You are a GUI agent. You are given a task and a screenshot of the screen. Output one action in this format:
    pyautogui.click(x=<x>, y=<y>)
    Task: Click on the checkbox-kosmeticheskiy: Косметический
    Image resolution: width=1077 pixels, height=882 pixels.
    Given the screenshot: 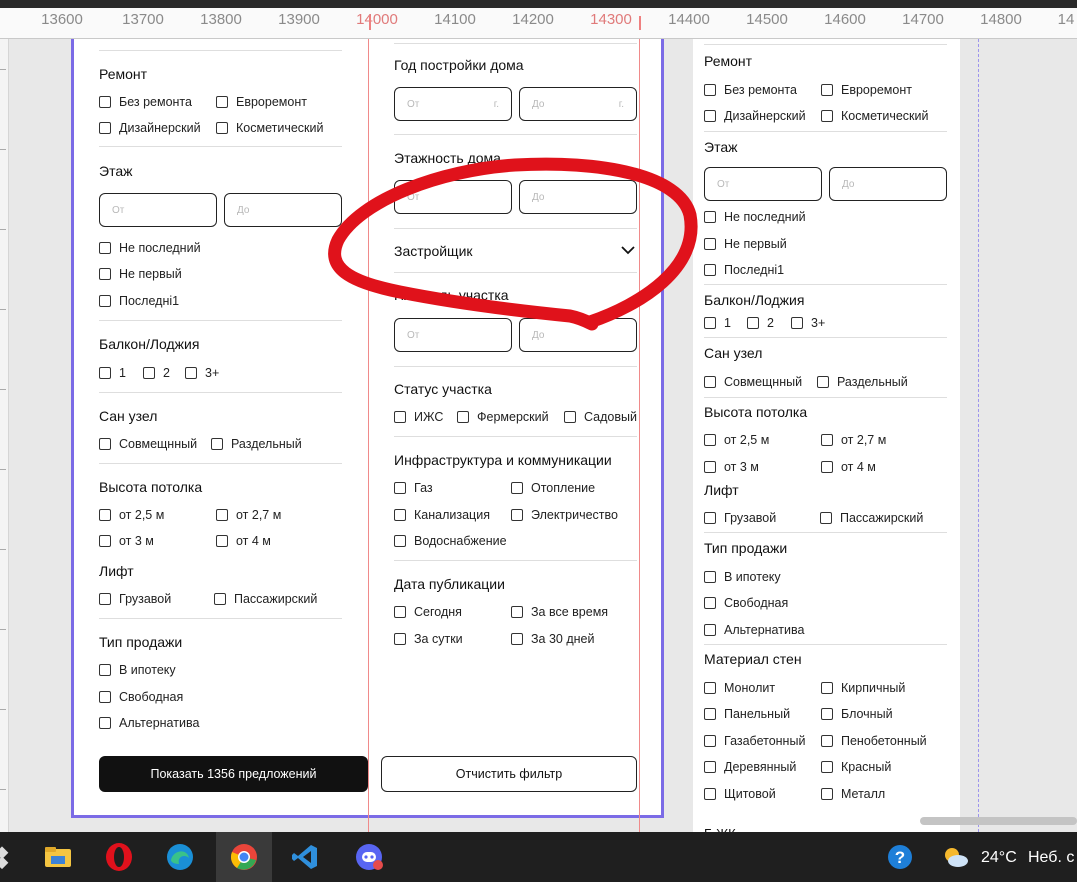 What is the action you would take?
    pyautogui.click(x=269, y=128)
    